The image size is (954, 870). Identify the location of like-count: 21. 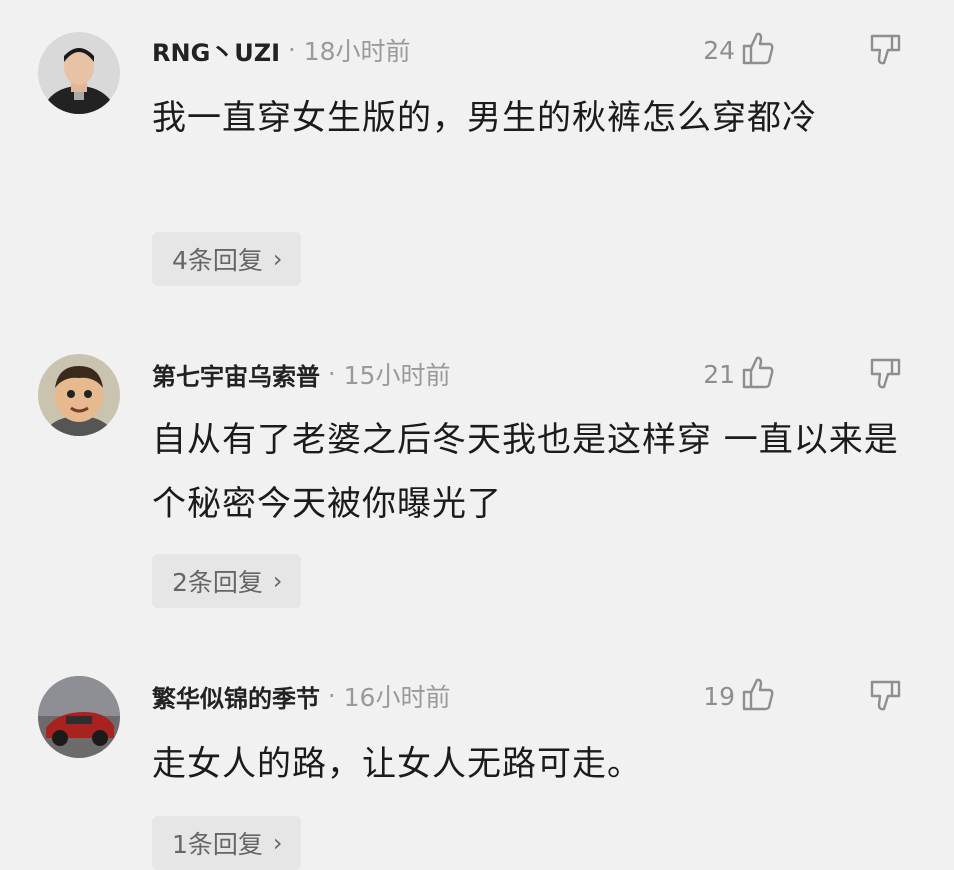
(719, 374).